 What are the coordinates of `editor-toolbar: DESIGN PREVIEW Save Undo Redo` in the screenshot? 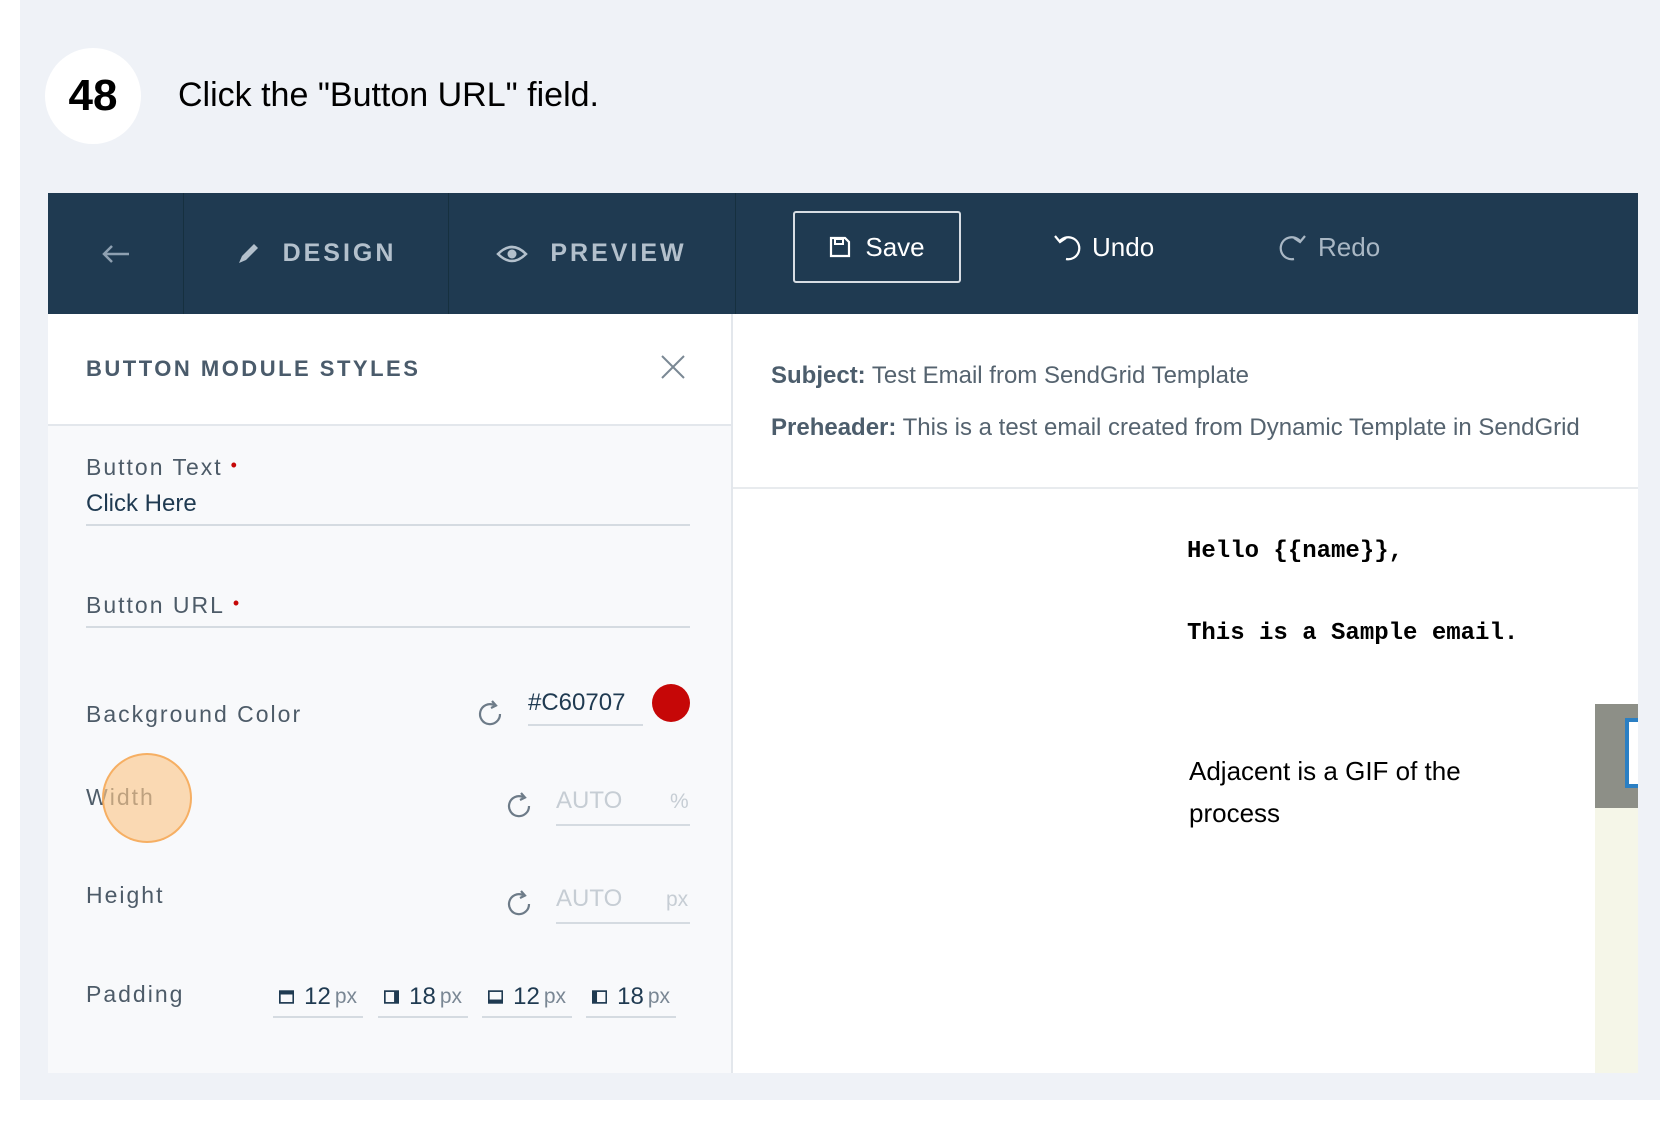 It's located at (843, 253).